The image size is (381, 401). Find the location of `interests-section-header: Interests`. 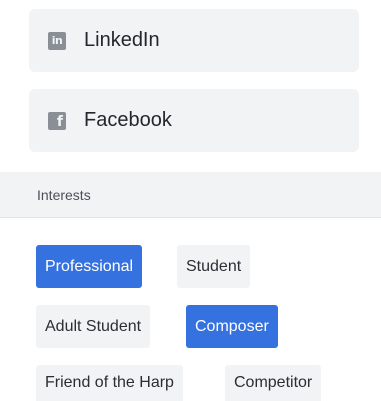

interests-section-header: Interests is located at coordinates (190, 195).